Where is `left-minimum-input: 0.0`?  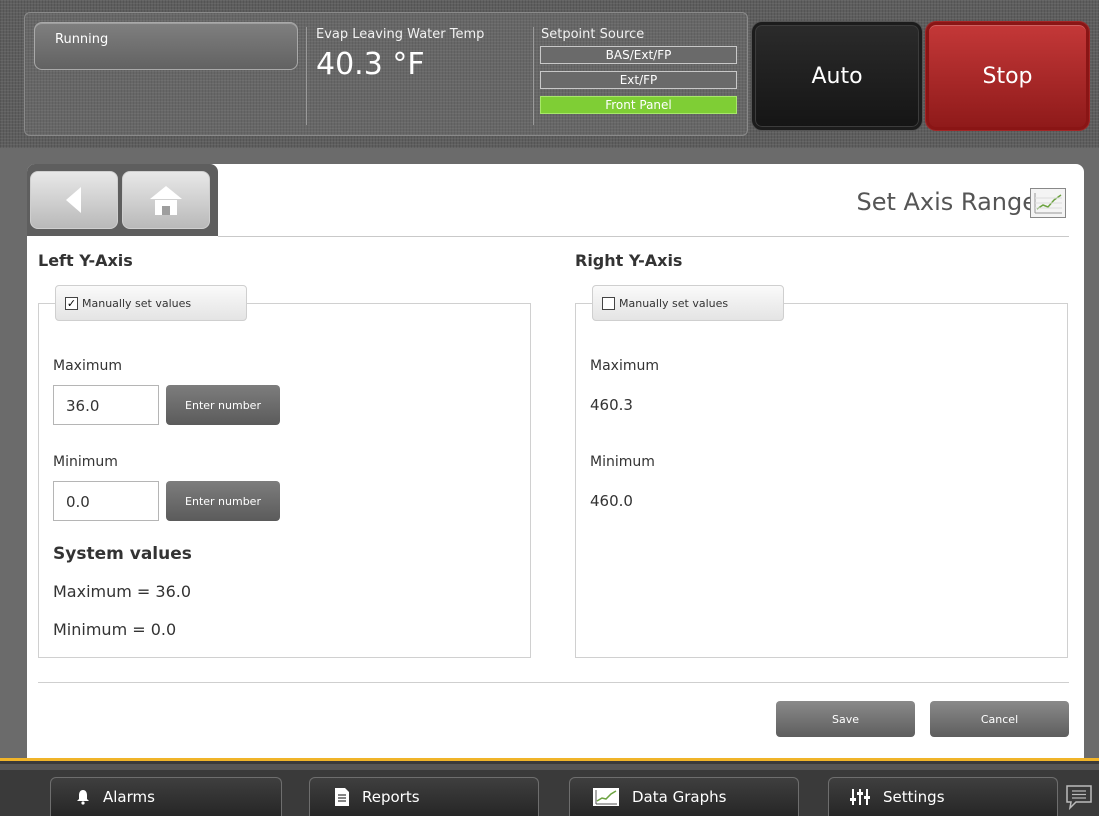 left-minimum-input: 0.0 is located at coordinates (106, 501).